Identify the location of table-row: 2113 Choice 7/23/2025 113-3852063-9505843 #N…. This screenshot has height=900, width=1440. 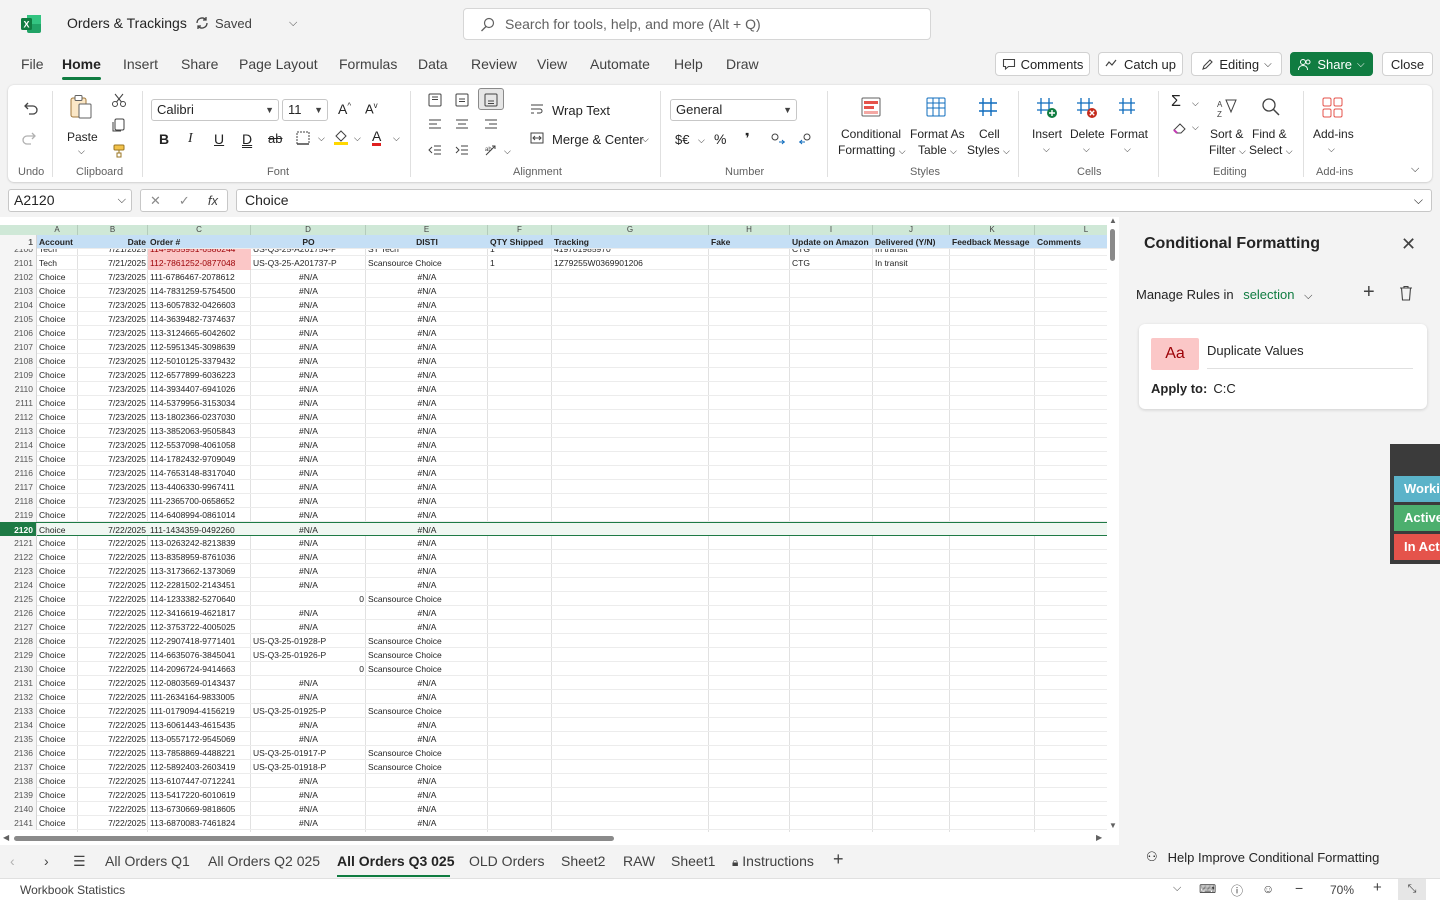
(553, 431).